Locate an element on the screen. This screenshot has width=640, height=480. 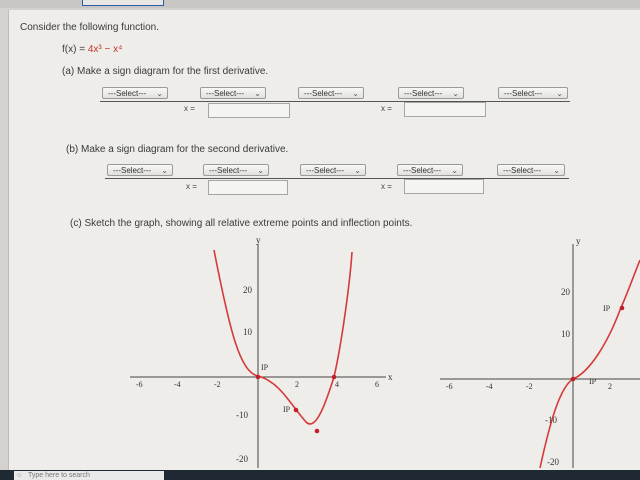
minimum-point is located at coordinates (317, 431).